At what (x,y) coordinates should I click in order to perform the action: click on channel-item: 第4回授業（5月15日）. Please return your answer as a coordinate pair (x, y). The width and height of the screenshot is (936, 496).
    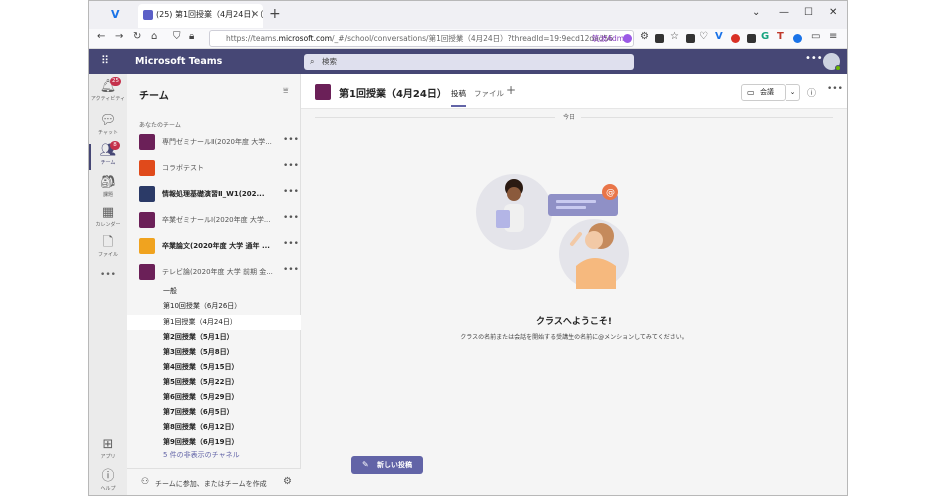
    Looking at the image, I should click on (214, 367).